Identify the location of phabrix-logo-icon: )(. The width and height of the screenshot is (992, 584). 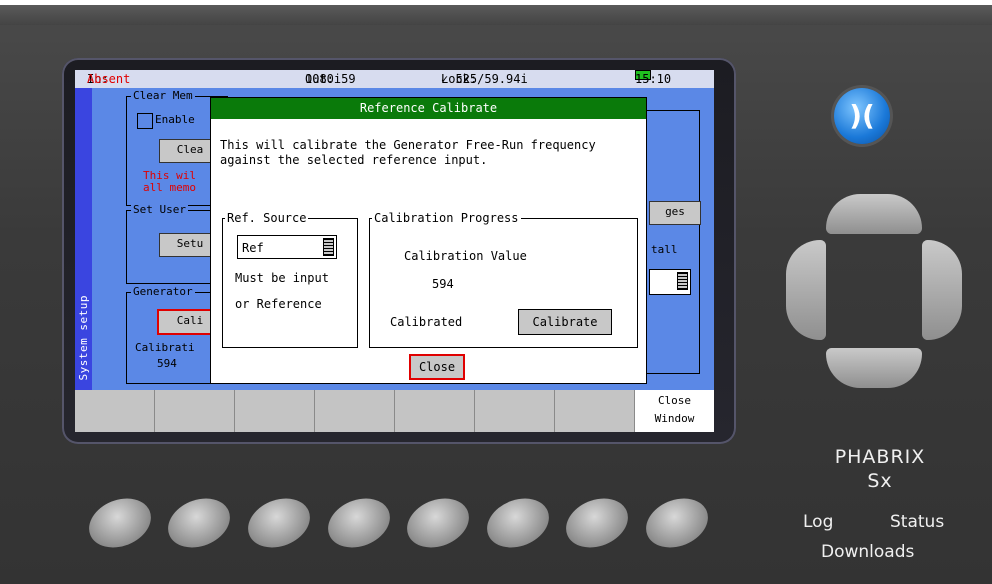
(862, 116).